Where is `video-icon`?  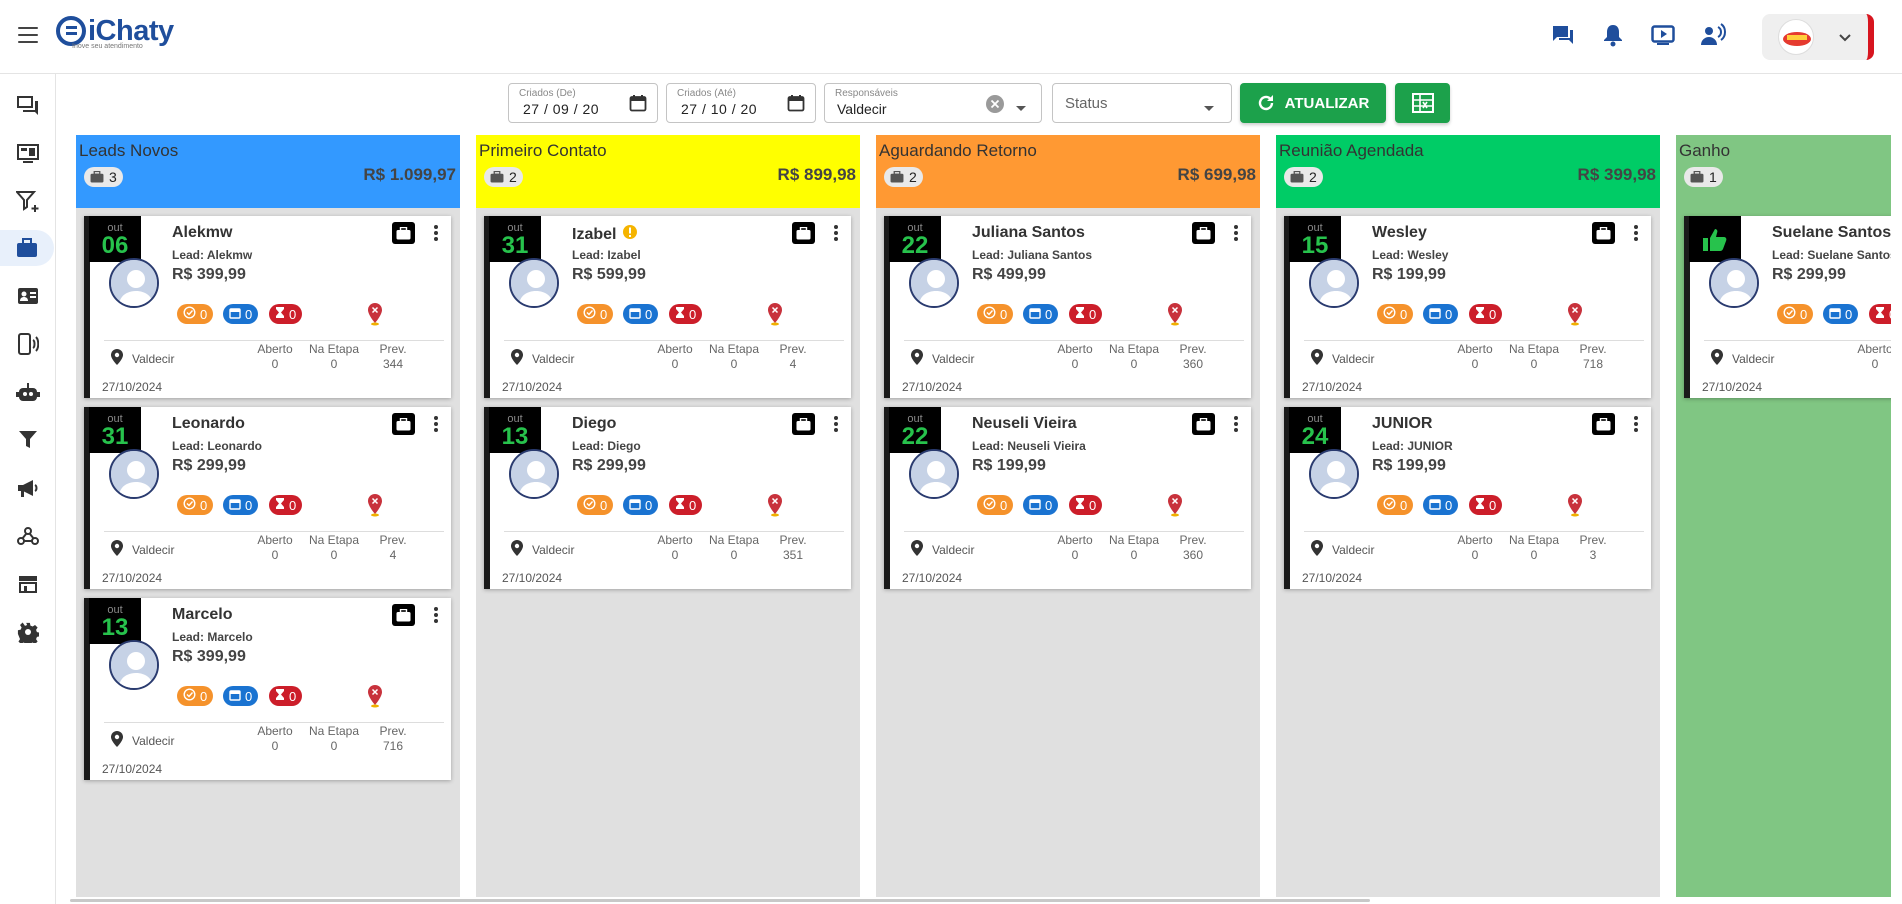 video-icon is located at coordinates (1663, 35).